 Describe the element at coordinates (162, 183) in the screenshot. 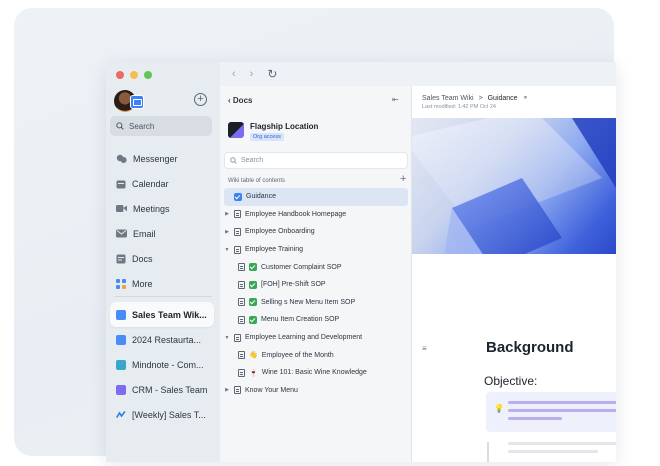

I see `nav-calendar: Calendar` at that location.